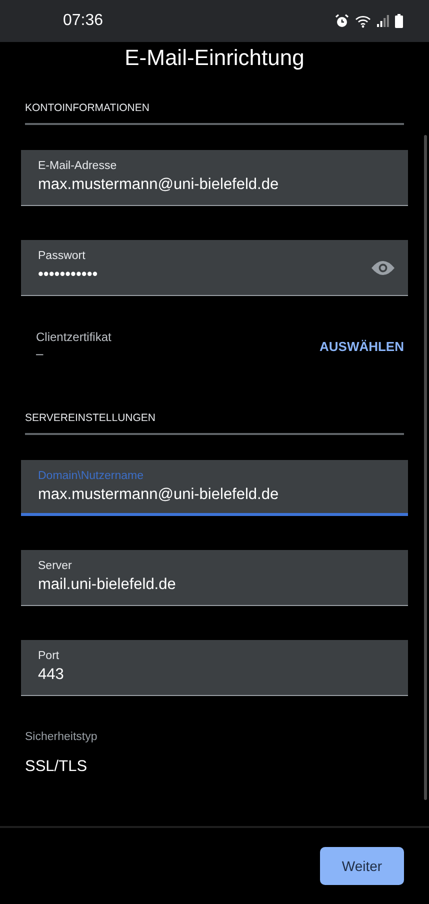 This screenshot has height=904, width=429. I want to click on input-field: Domain\Nutzername max.mustermann@uni-bielefeld.de, so click(214, 488).